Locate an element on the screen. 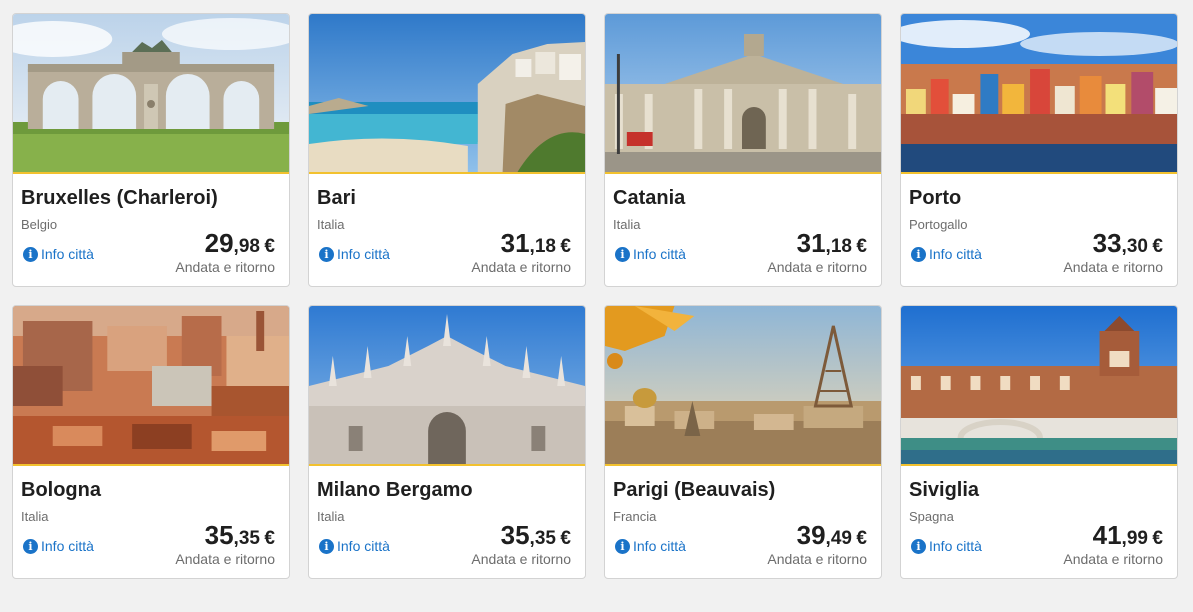 The height and width of the screenshot is (612, 1193). price-decimal: 99 is located at coordinates (1137, 538).